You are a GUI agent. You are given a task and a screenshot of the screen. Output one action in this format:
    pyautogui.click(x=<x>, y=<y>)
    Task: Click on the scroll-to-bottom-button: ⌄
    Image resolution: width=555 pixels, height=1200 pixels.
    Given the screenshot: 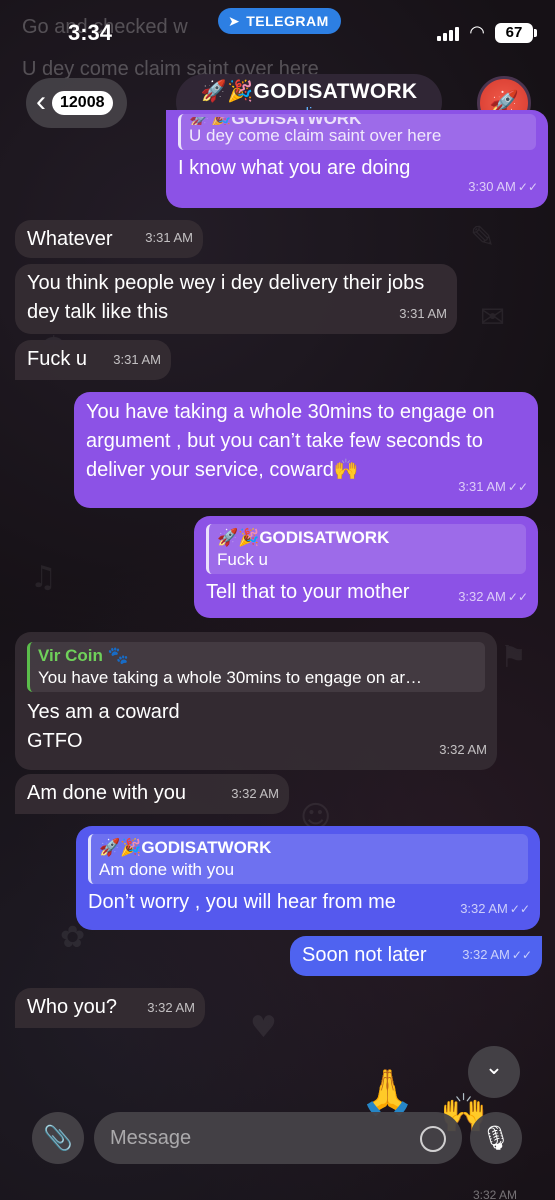 What is the action you would take?
    pyautogui.click(x=494, y=1072)
    